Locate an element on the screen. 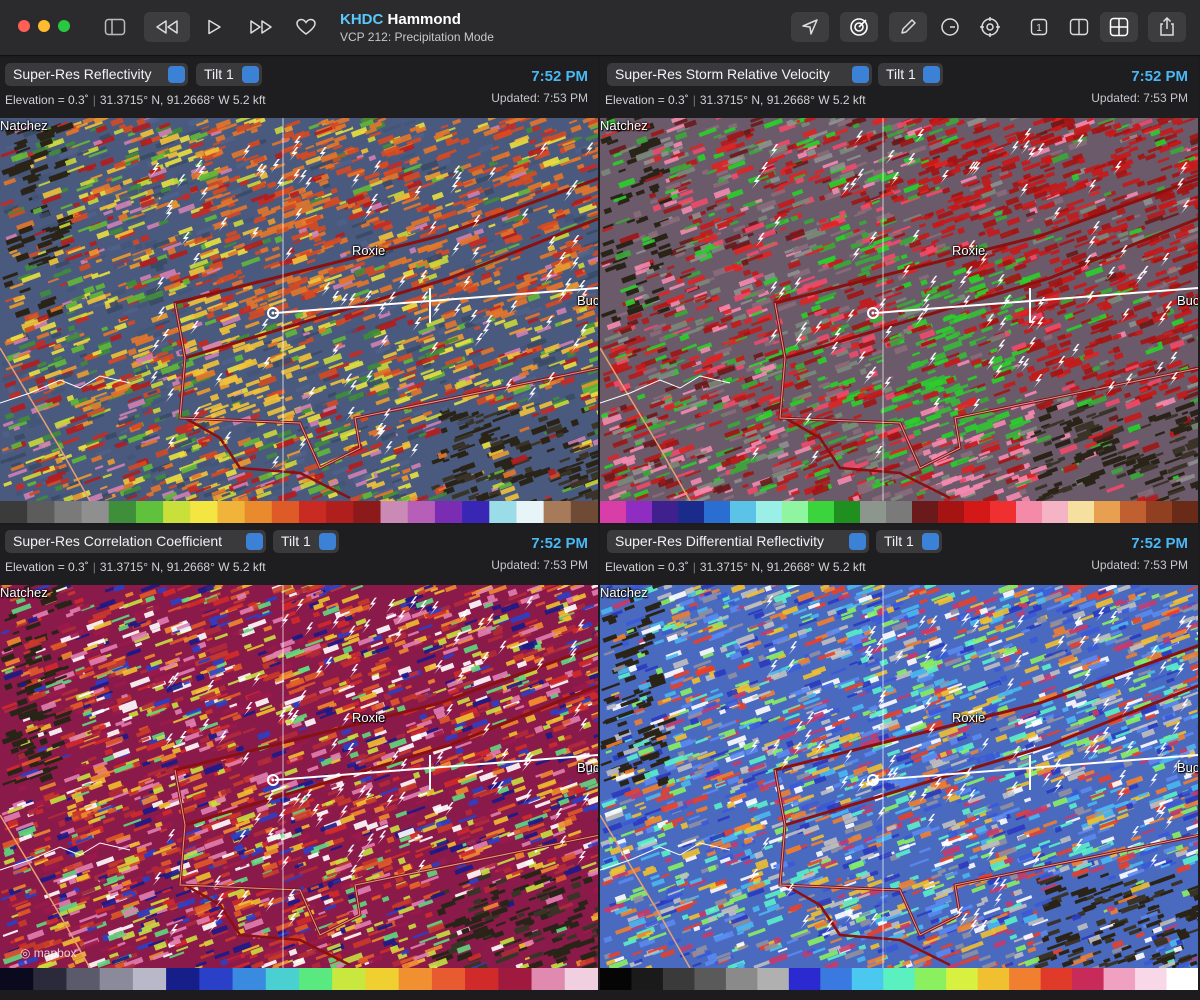 This screenshot has height=1000, width=1200. sidebar-toggle-button is located at coordinates (115, 27).